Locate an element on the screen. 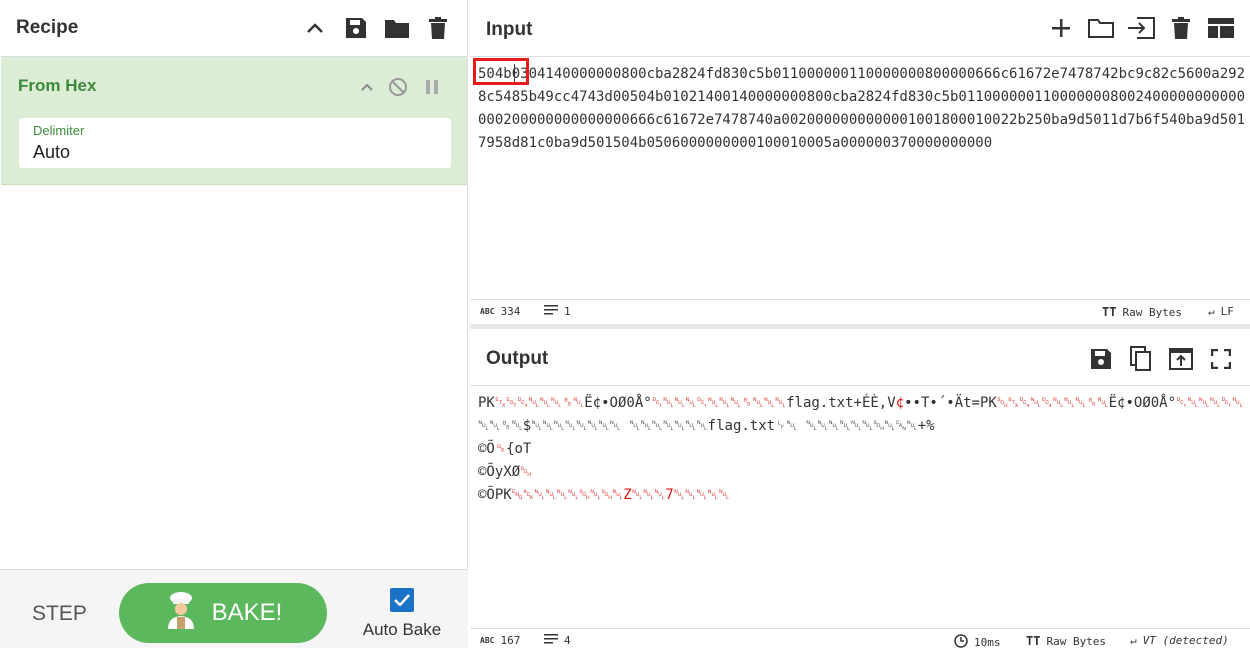 This screenshot has width=1250, height=652. bake-button: BAKE! is located at coordinates (223, 613).